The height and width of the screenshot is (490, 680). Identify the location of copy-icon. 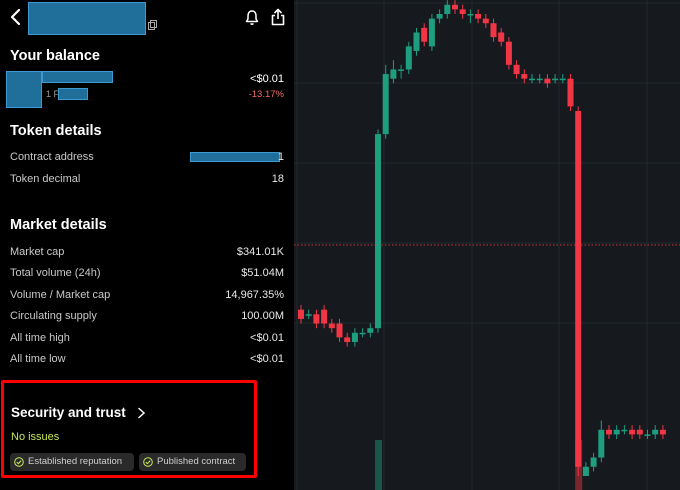
(152, 25).